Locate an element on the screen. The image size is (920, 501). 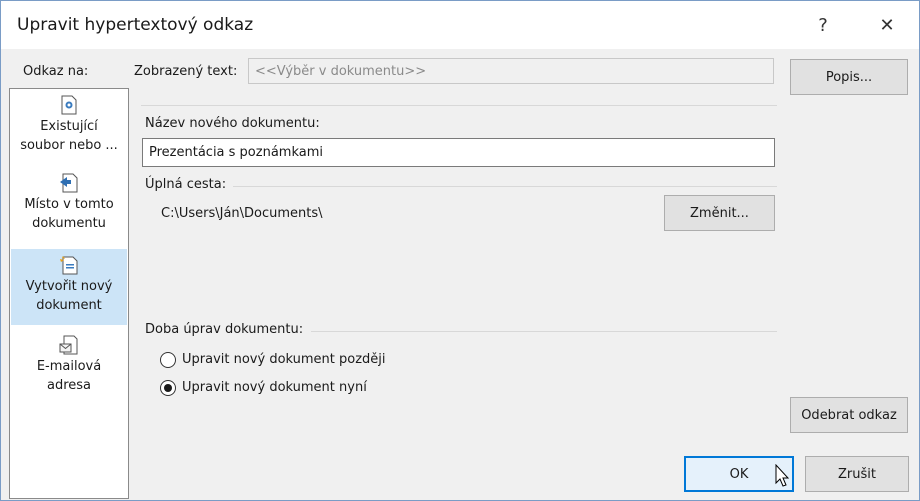
full-path-value: C:\Users\Ján\Documents\ is located at coordinates (242, 213).